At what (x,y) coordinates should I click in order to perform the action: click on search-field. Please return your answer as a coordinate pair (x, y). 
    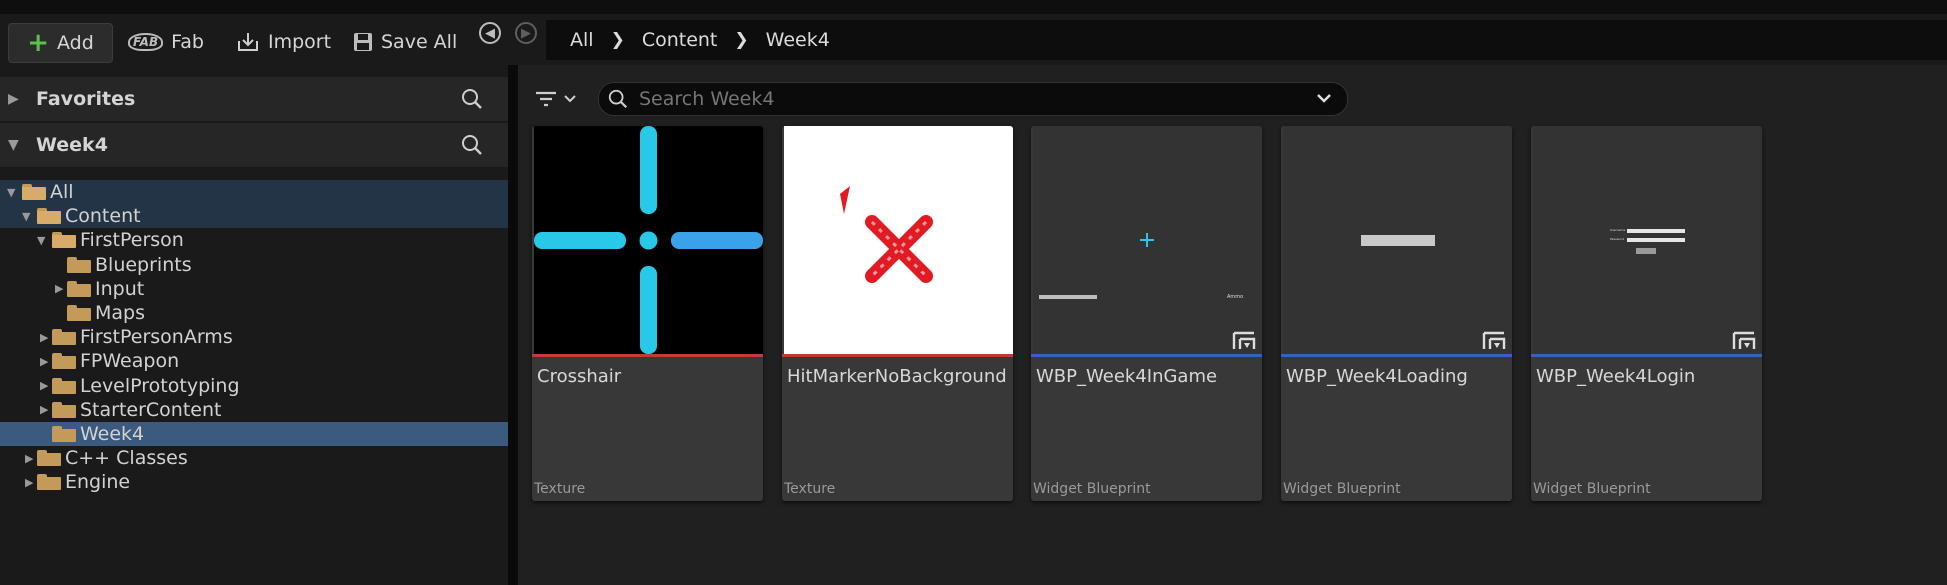
    Looking at the image, I should click on (973, 99).